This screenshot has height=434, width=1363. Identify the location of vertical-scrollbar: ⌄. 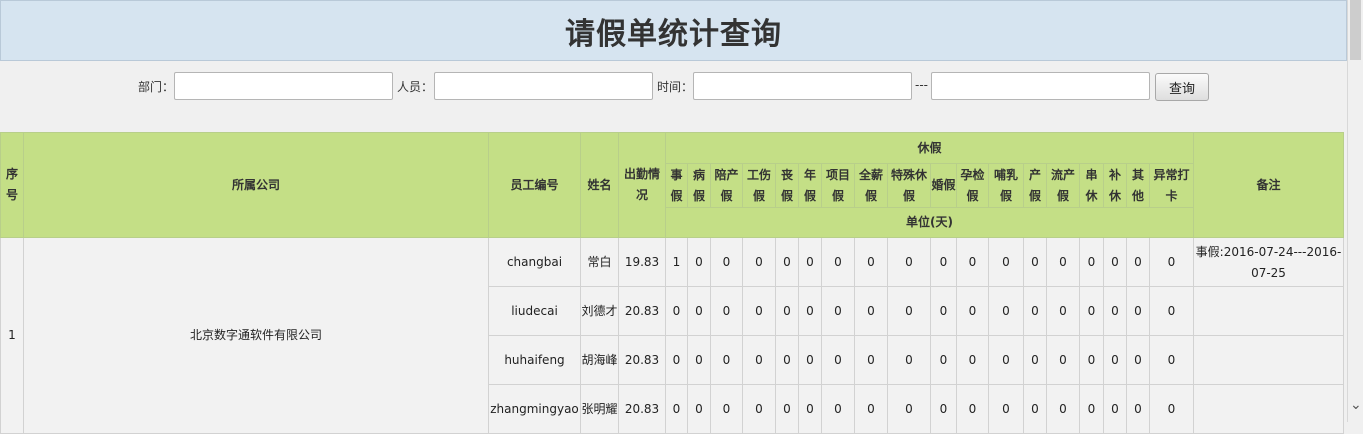
(1355, 211).